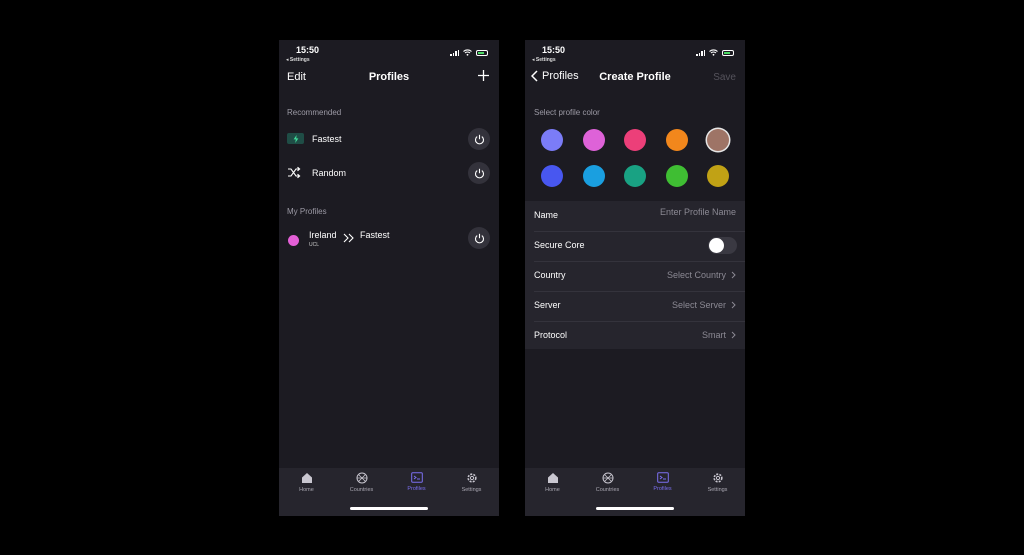  I want to click on name-input, so click(681, 212).